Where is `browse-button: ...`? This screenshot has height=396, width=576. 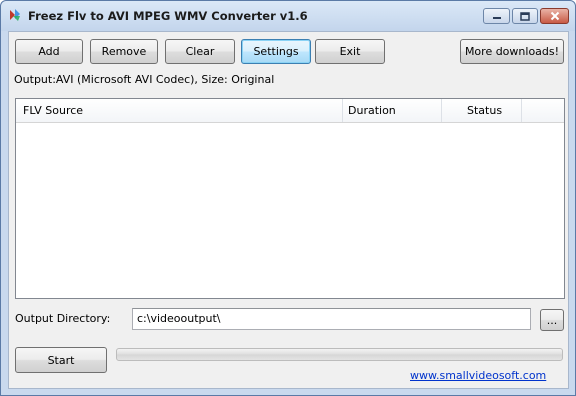
browse-button: ... is located at coordinates (552, 320).